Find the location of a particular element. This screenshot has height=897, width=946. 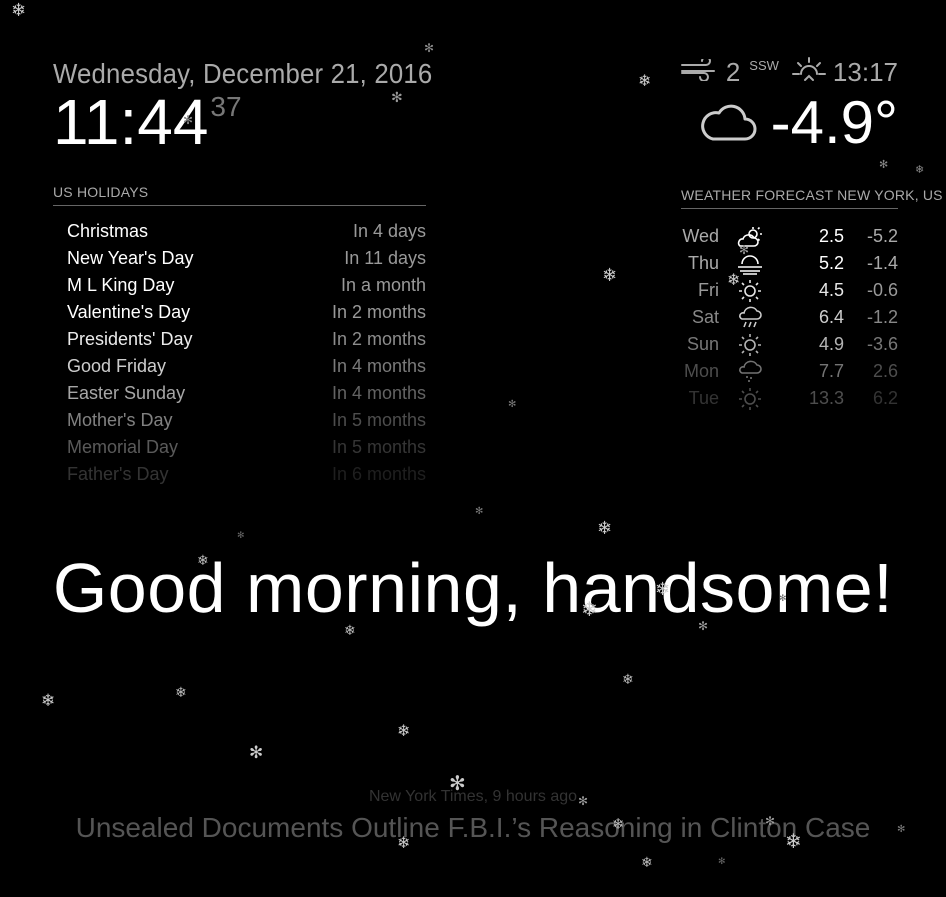

holiday-name: Christmas is located at coordinates (108, 231).